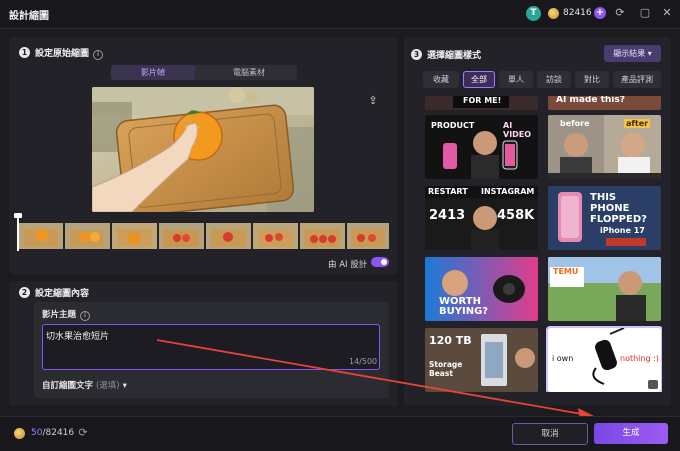  What do you see at coordinates (482, 100) in the screenshot?
I see `style-thumbnail-text: FOR ME!` at bounding box center [482, 100].